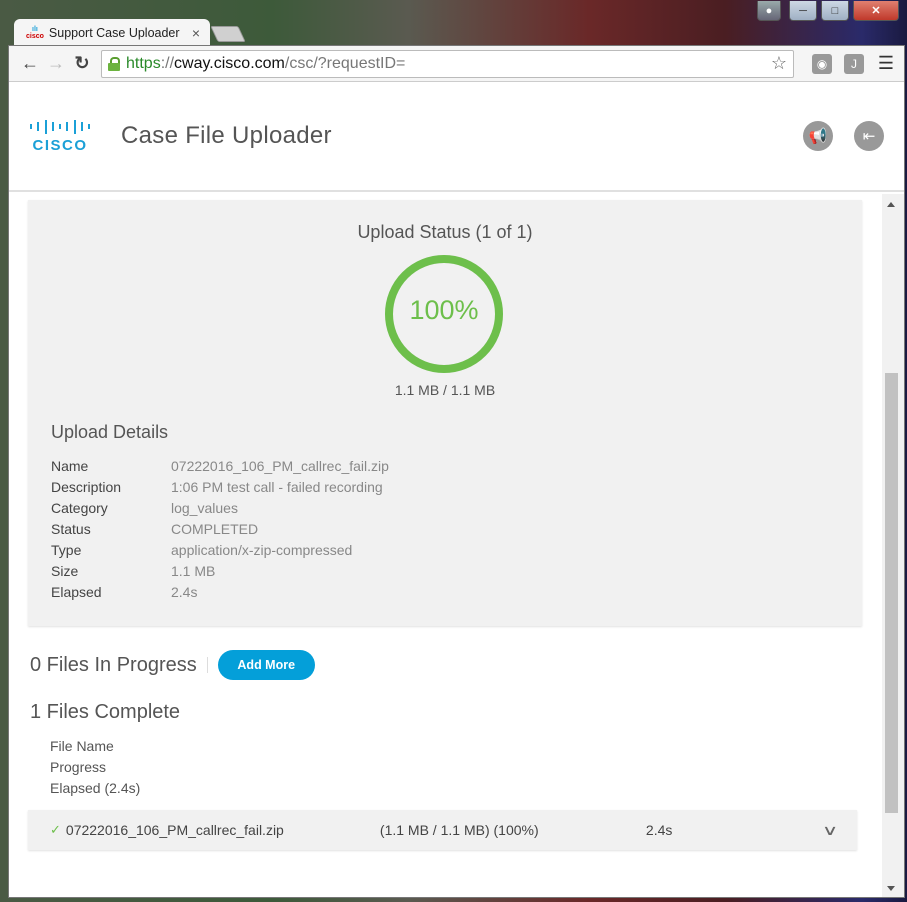 This screenshot has height=902, width=907. What do you see at coordinates (280, 465) in the screenshot?
I see `detail-value: 07222016_106_PM_callrec_fail.zip` at bounding box center [280, 465].